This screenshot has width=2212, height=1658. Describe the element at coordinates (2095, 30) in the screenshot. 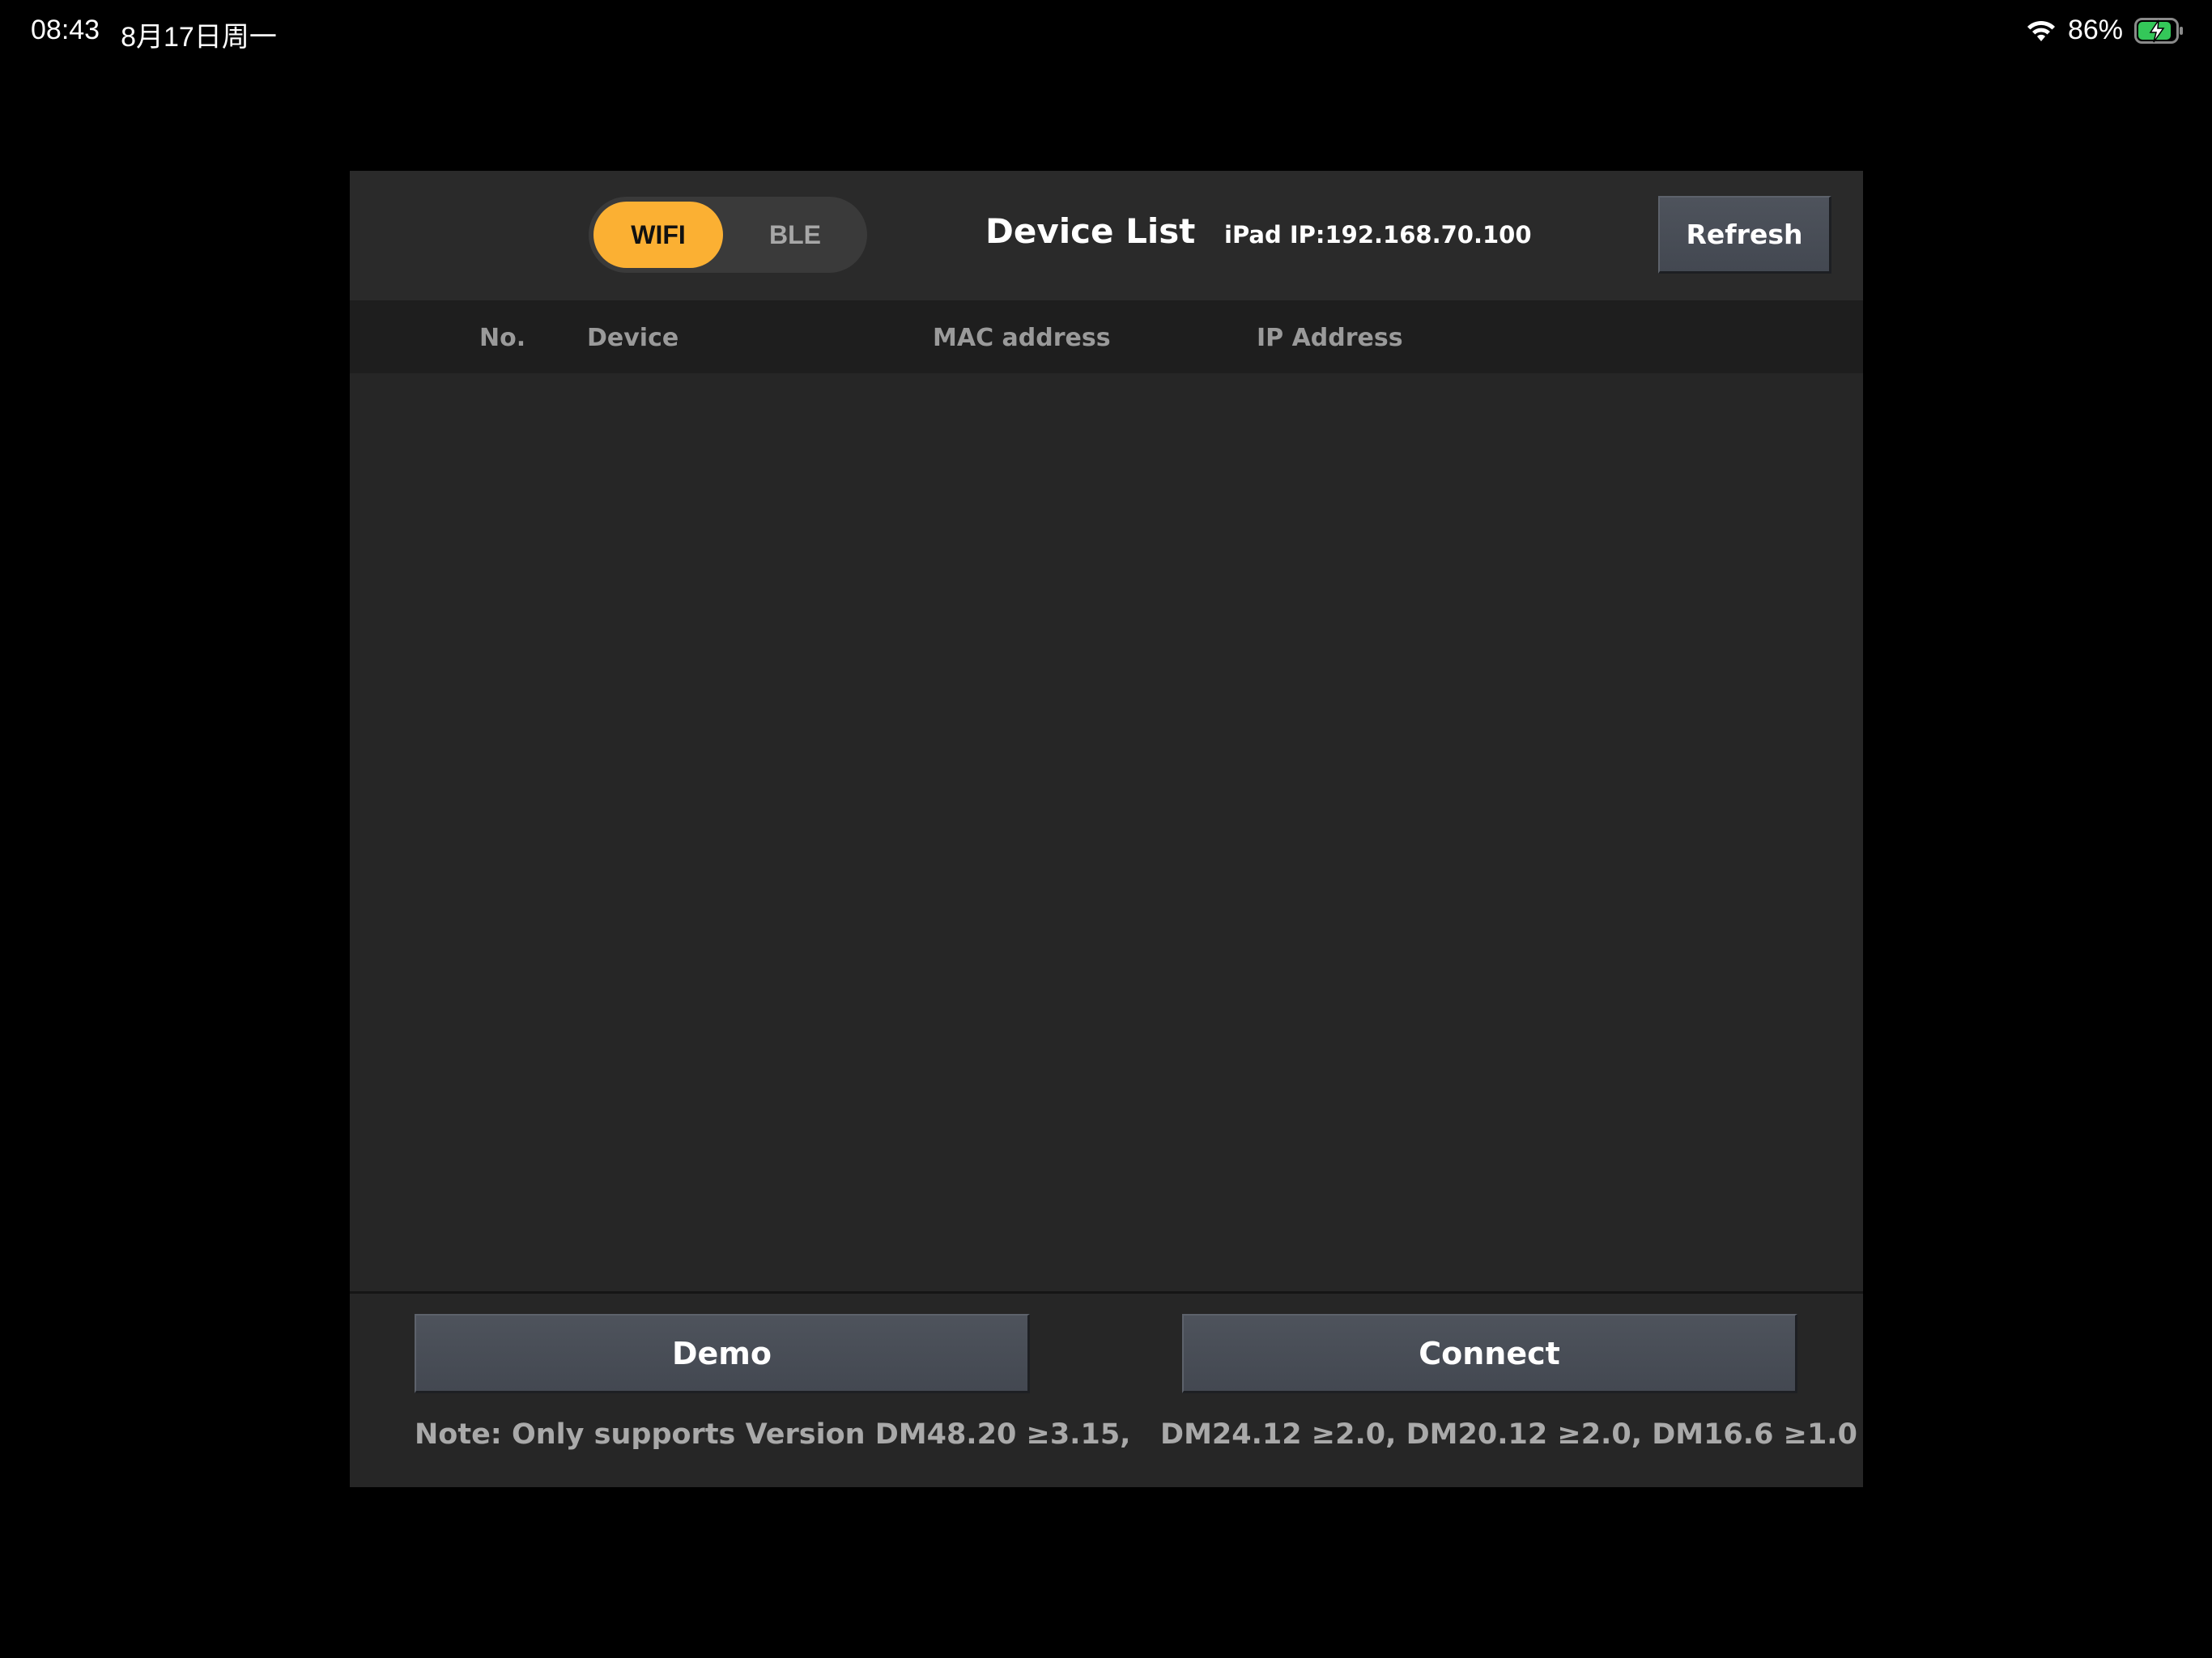

I see `battery-percent: 86%` at that location.